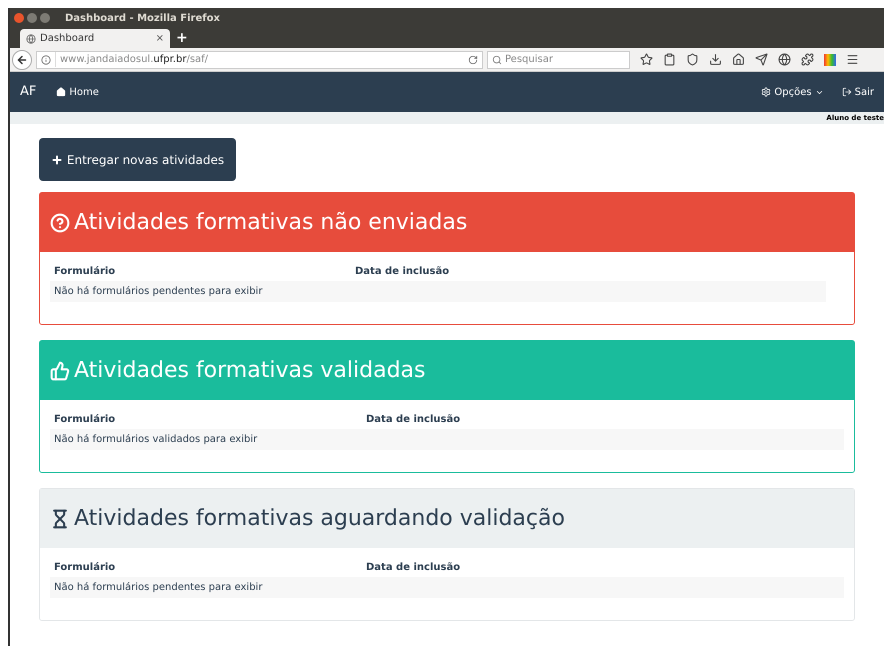  I want to click on new-tab-button: +, so click(182, 38).